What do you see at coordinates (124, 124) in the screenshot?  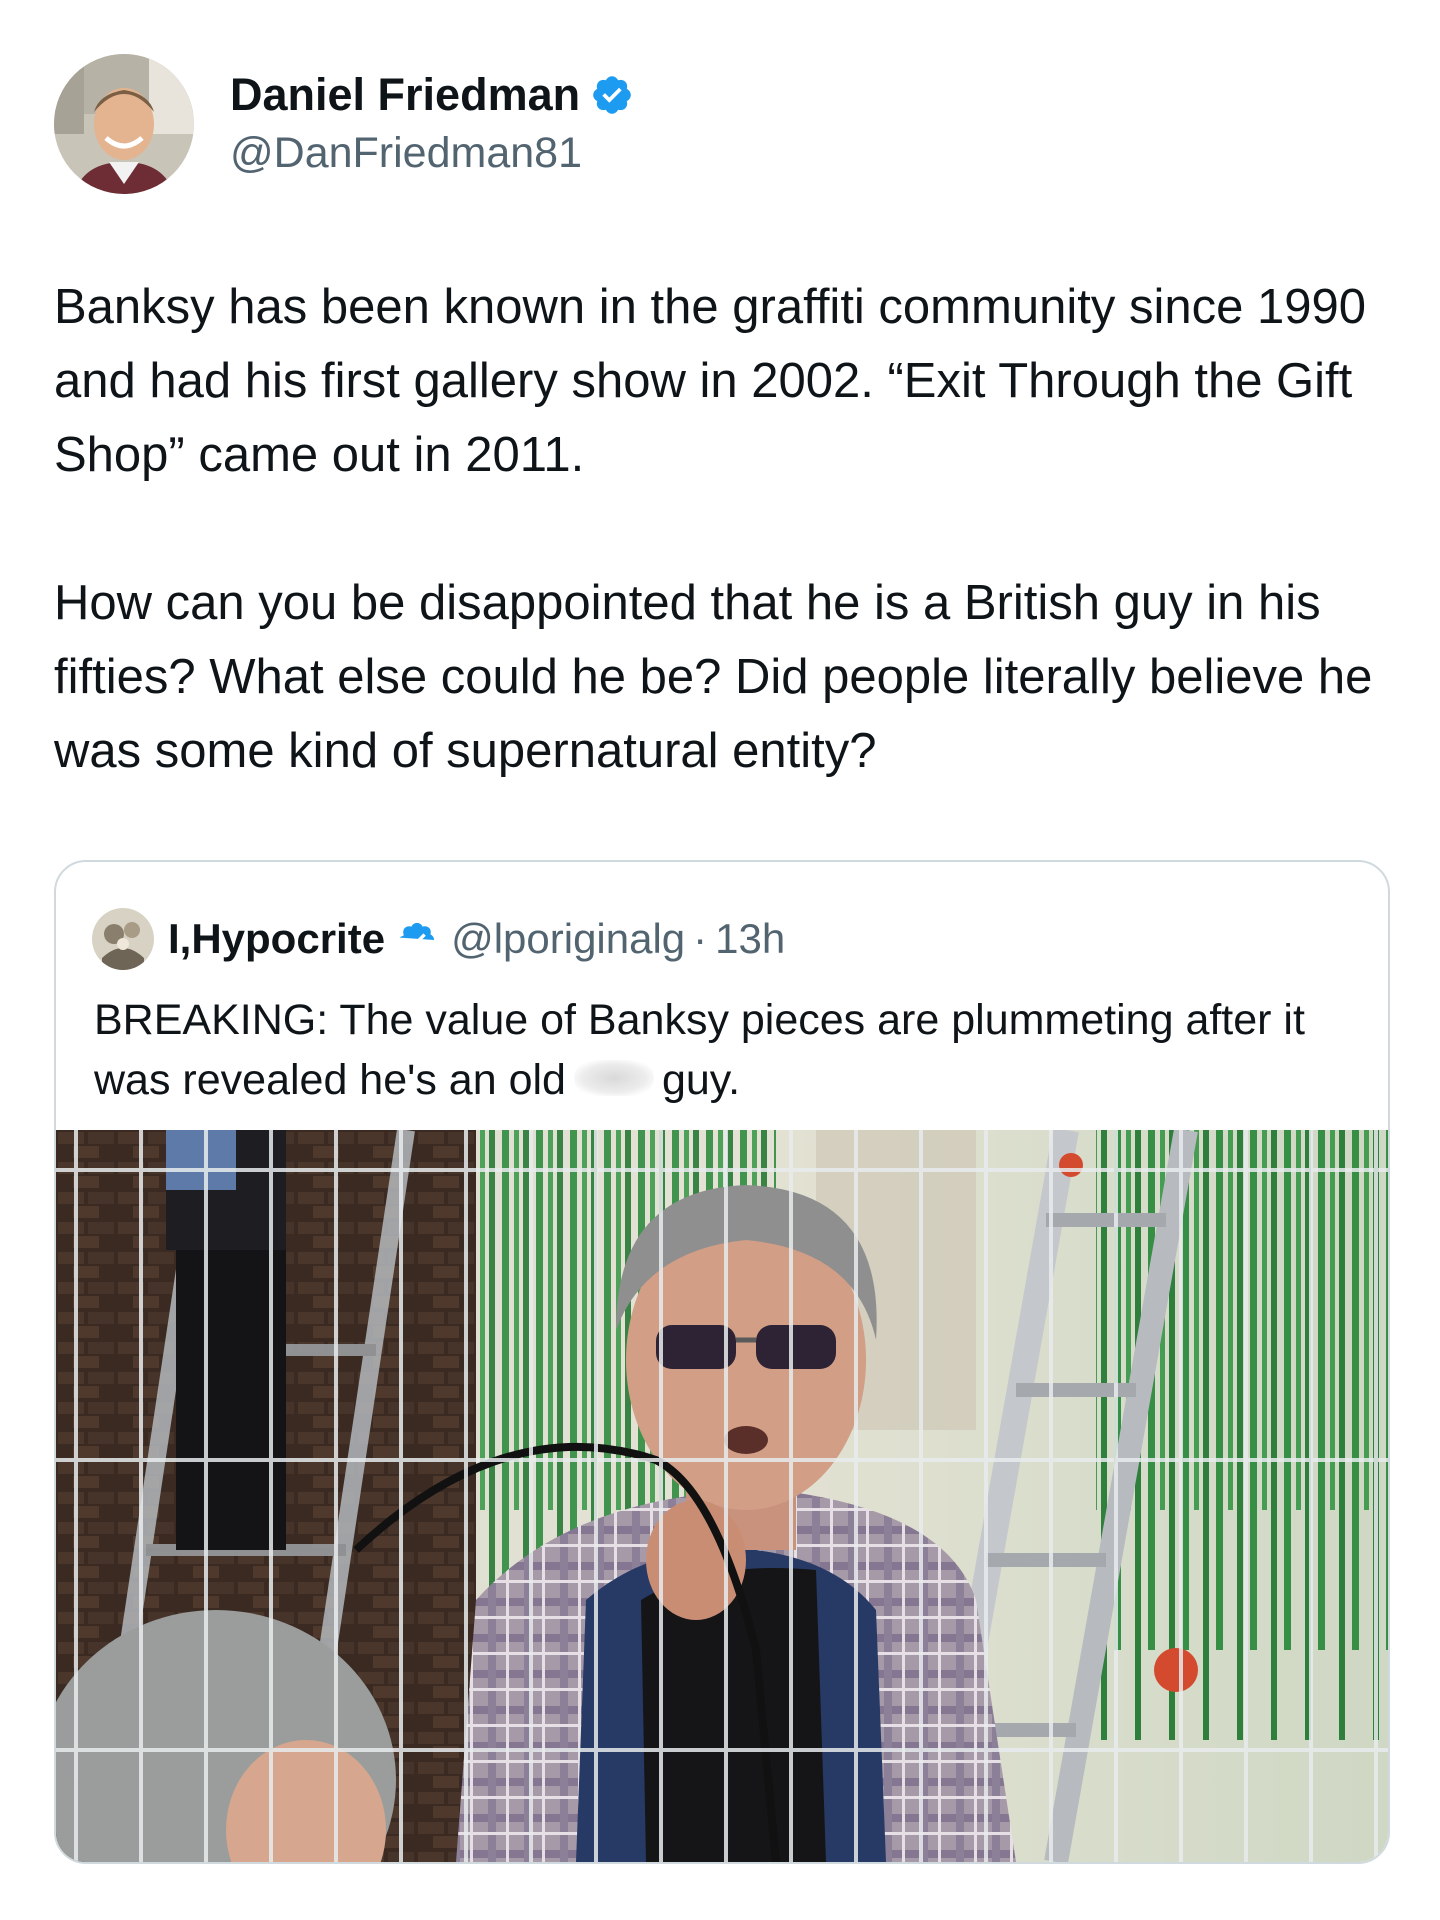 I see `author-avatar` at bounding box center [124, 124].